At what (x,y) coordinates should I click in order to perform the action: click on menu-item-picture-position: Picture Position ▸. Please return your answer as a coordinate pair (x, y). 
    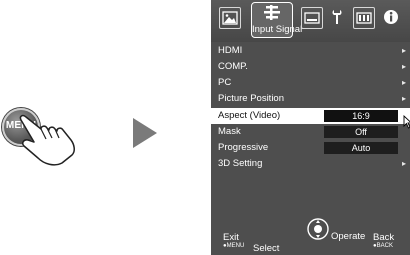
    Looking at the image, I should click on (310, 99).